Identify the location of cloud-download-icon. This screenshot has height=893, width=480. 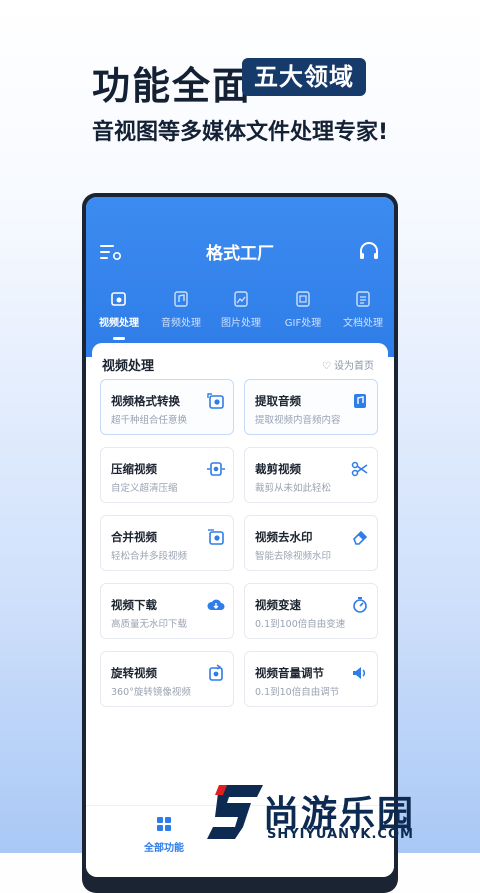
(216, 604).